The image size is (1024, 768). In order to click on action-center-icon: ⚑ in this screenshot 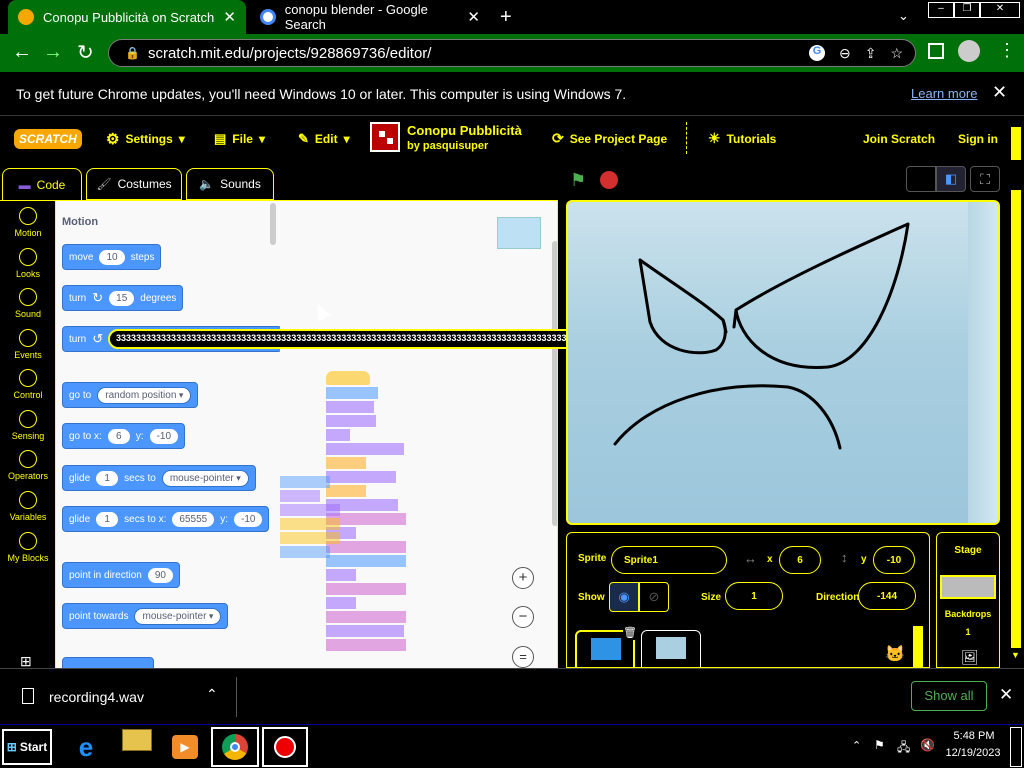, I will do `click(879, 745)`.